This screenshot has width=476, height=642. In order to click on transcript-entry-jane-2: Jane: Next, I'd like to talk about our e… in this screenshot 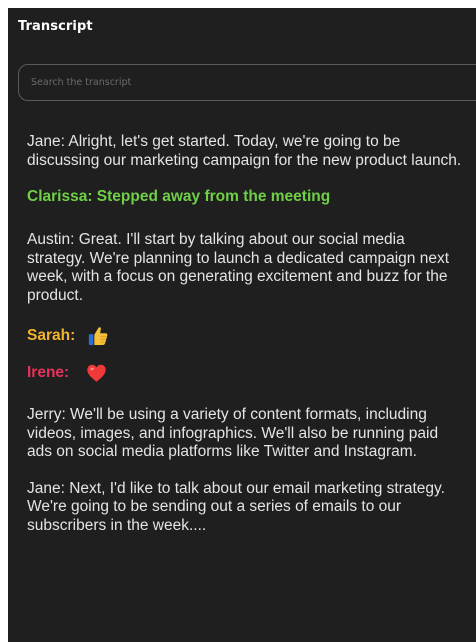, I will do `click(236, 506)`.